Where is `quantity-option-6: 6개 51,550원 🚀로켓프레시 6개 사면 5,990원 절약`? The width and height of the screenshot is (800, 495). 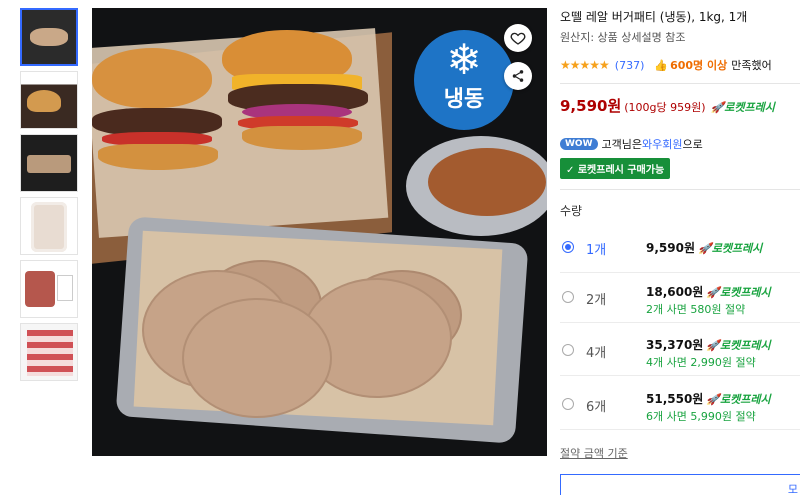 quantity-option-6: 6개 51,550원 🚀로켓프레시 6개 사면 5,990원 절약 is located at coordinates (680, 405).